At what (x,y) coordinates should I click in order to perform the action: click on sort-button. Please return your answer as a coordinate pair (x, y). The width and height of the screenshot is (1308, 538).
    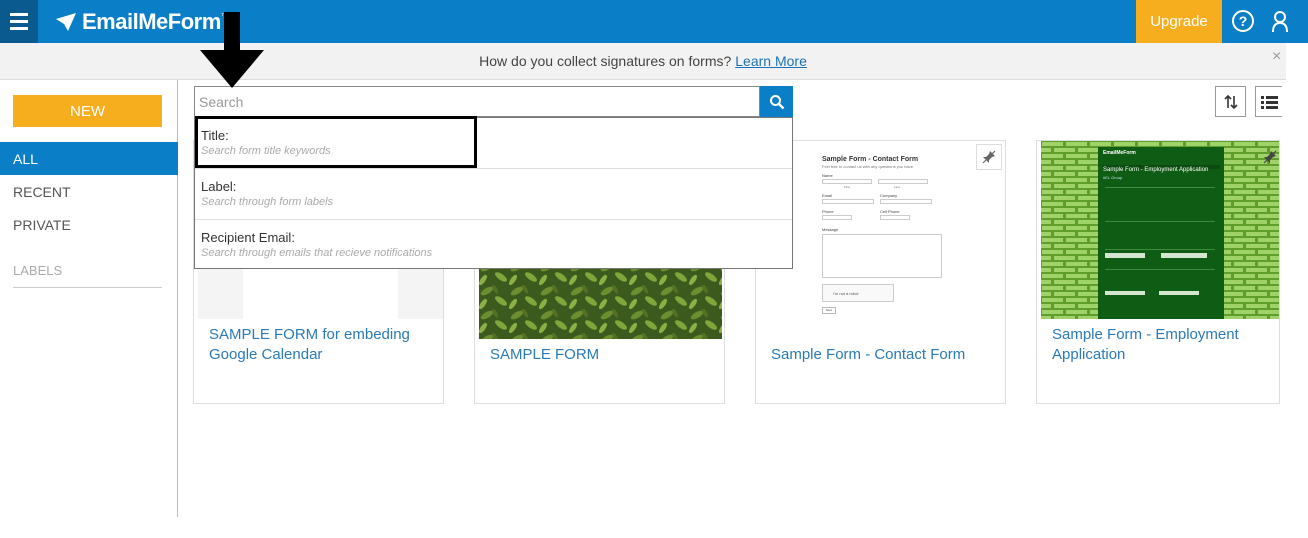
    Looking at the image, I should click on (1230, 101).